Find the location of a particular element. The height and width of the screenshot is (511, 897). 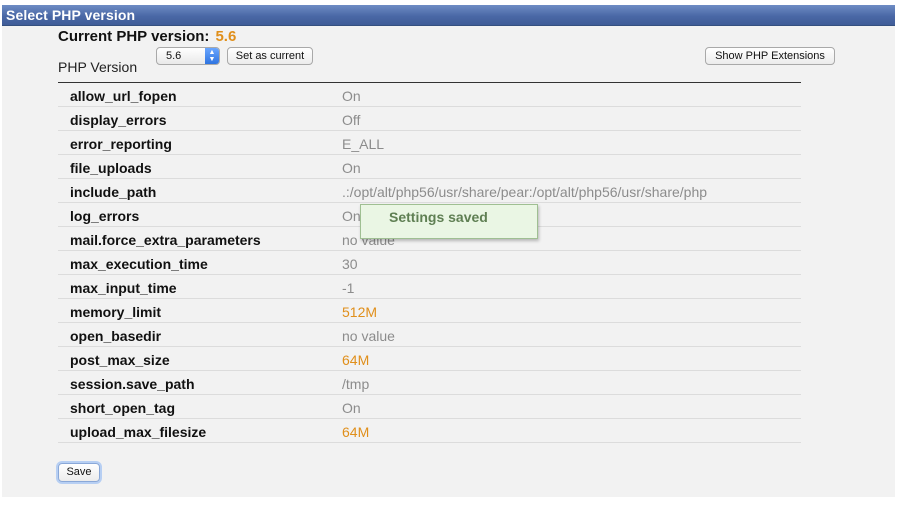

option-name: short_open_tag is located at coordinates (123, 408).